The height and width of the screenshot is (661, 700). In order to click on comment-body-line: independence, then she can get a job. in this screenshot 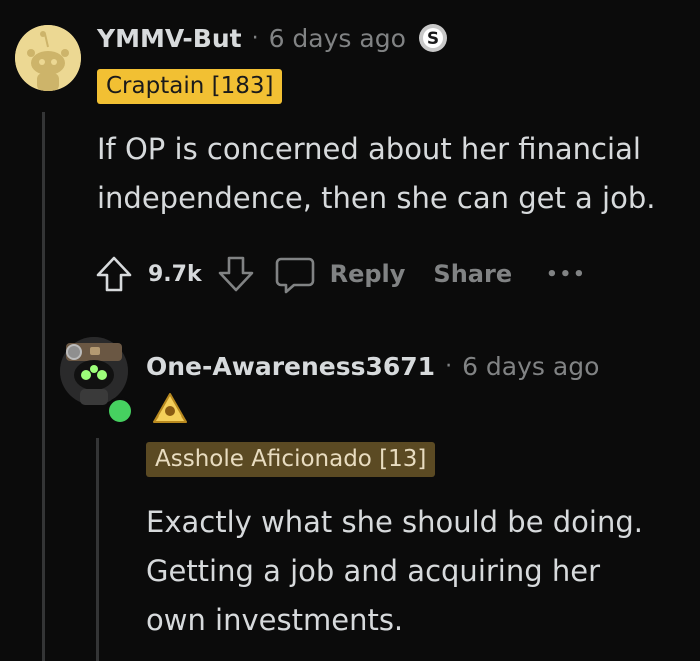, I will do `click(376, 198)`.